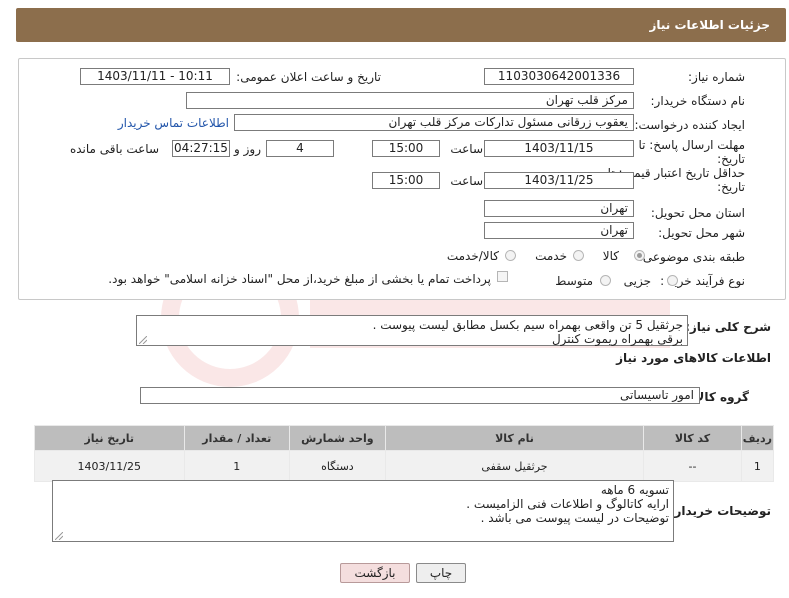  I want to click on category-option-goods-service: کالا/خدمت, so click(472, 256).